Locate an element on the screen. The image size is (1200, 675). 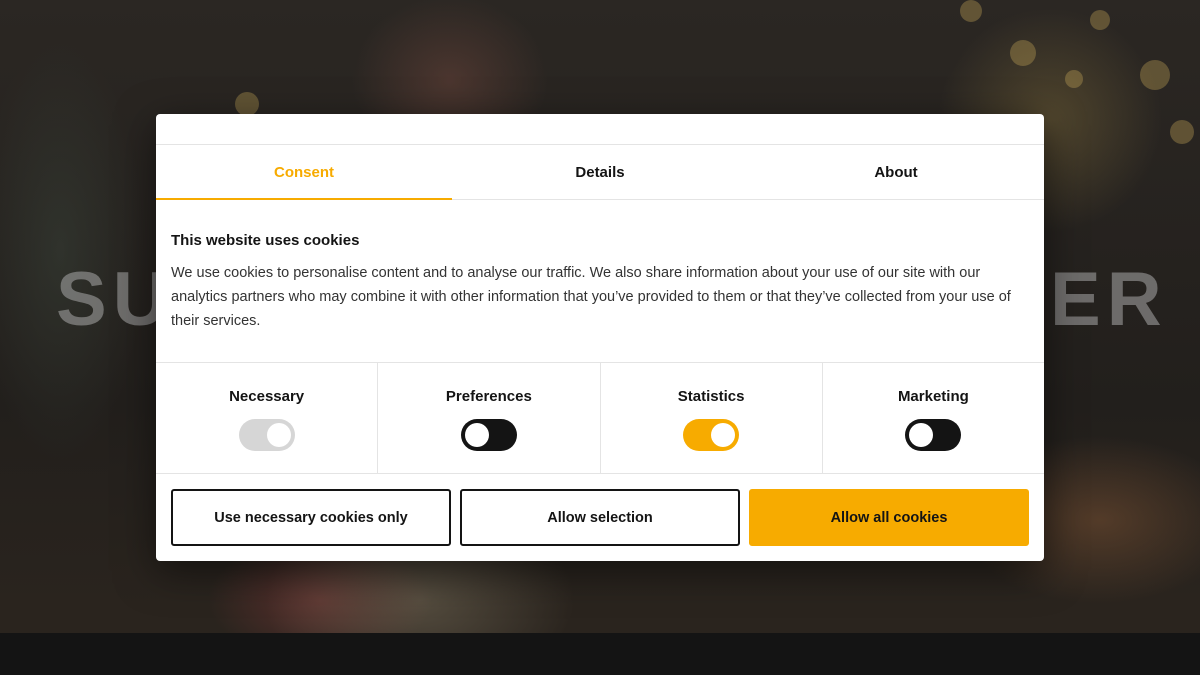
statistics-toggle is located at coordinates (711, 435).